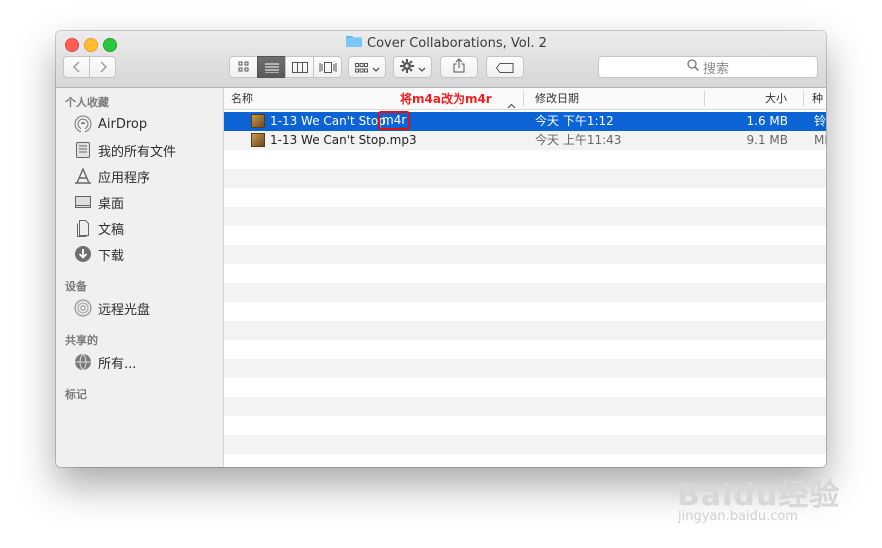  I want to click on window-title: Cover Collaborations, Vol. 2, so click(457, 43).